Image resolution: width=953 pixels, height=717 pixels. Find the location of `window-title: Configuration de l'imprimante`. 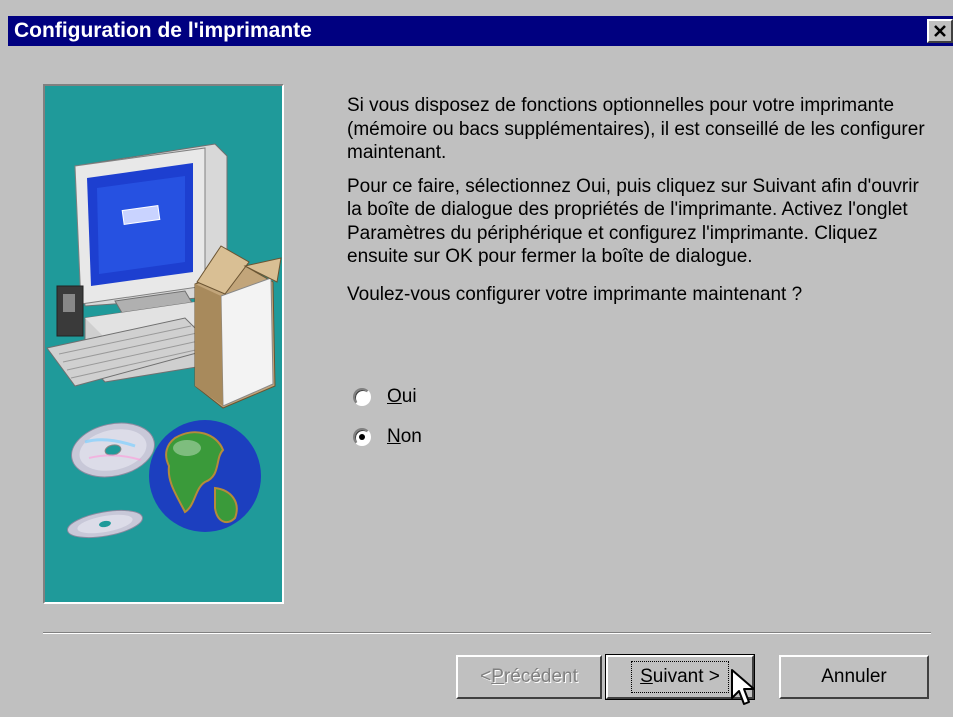

window-title: Configuration de l'imprimante is located at coordinates (163, 30).